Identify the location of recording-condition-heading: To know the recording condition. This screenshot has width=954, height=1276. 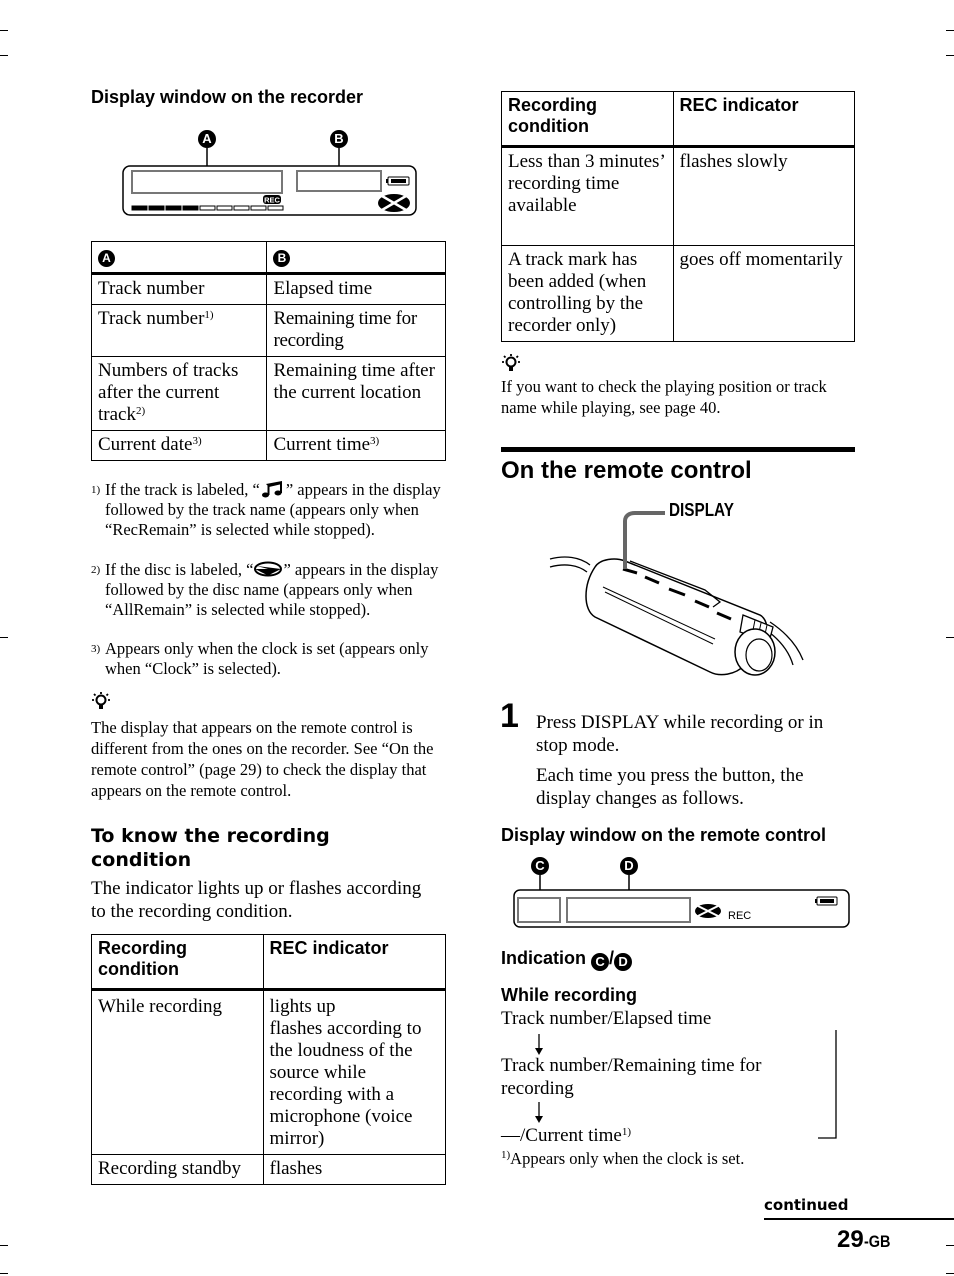
(210, 848).